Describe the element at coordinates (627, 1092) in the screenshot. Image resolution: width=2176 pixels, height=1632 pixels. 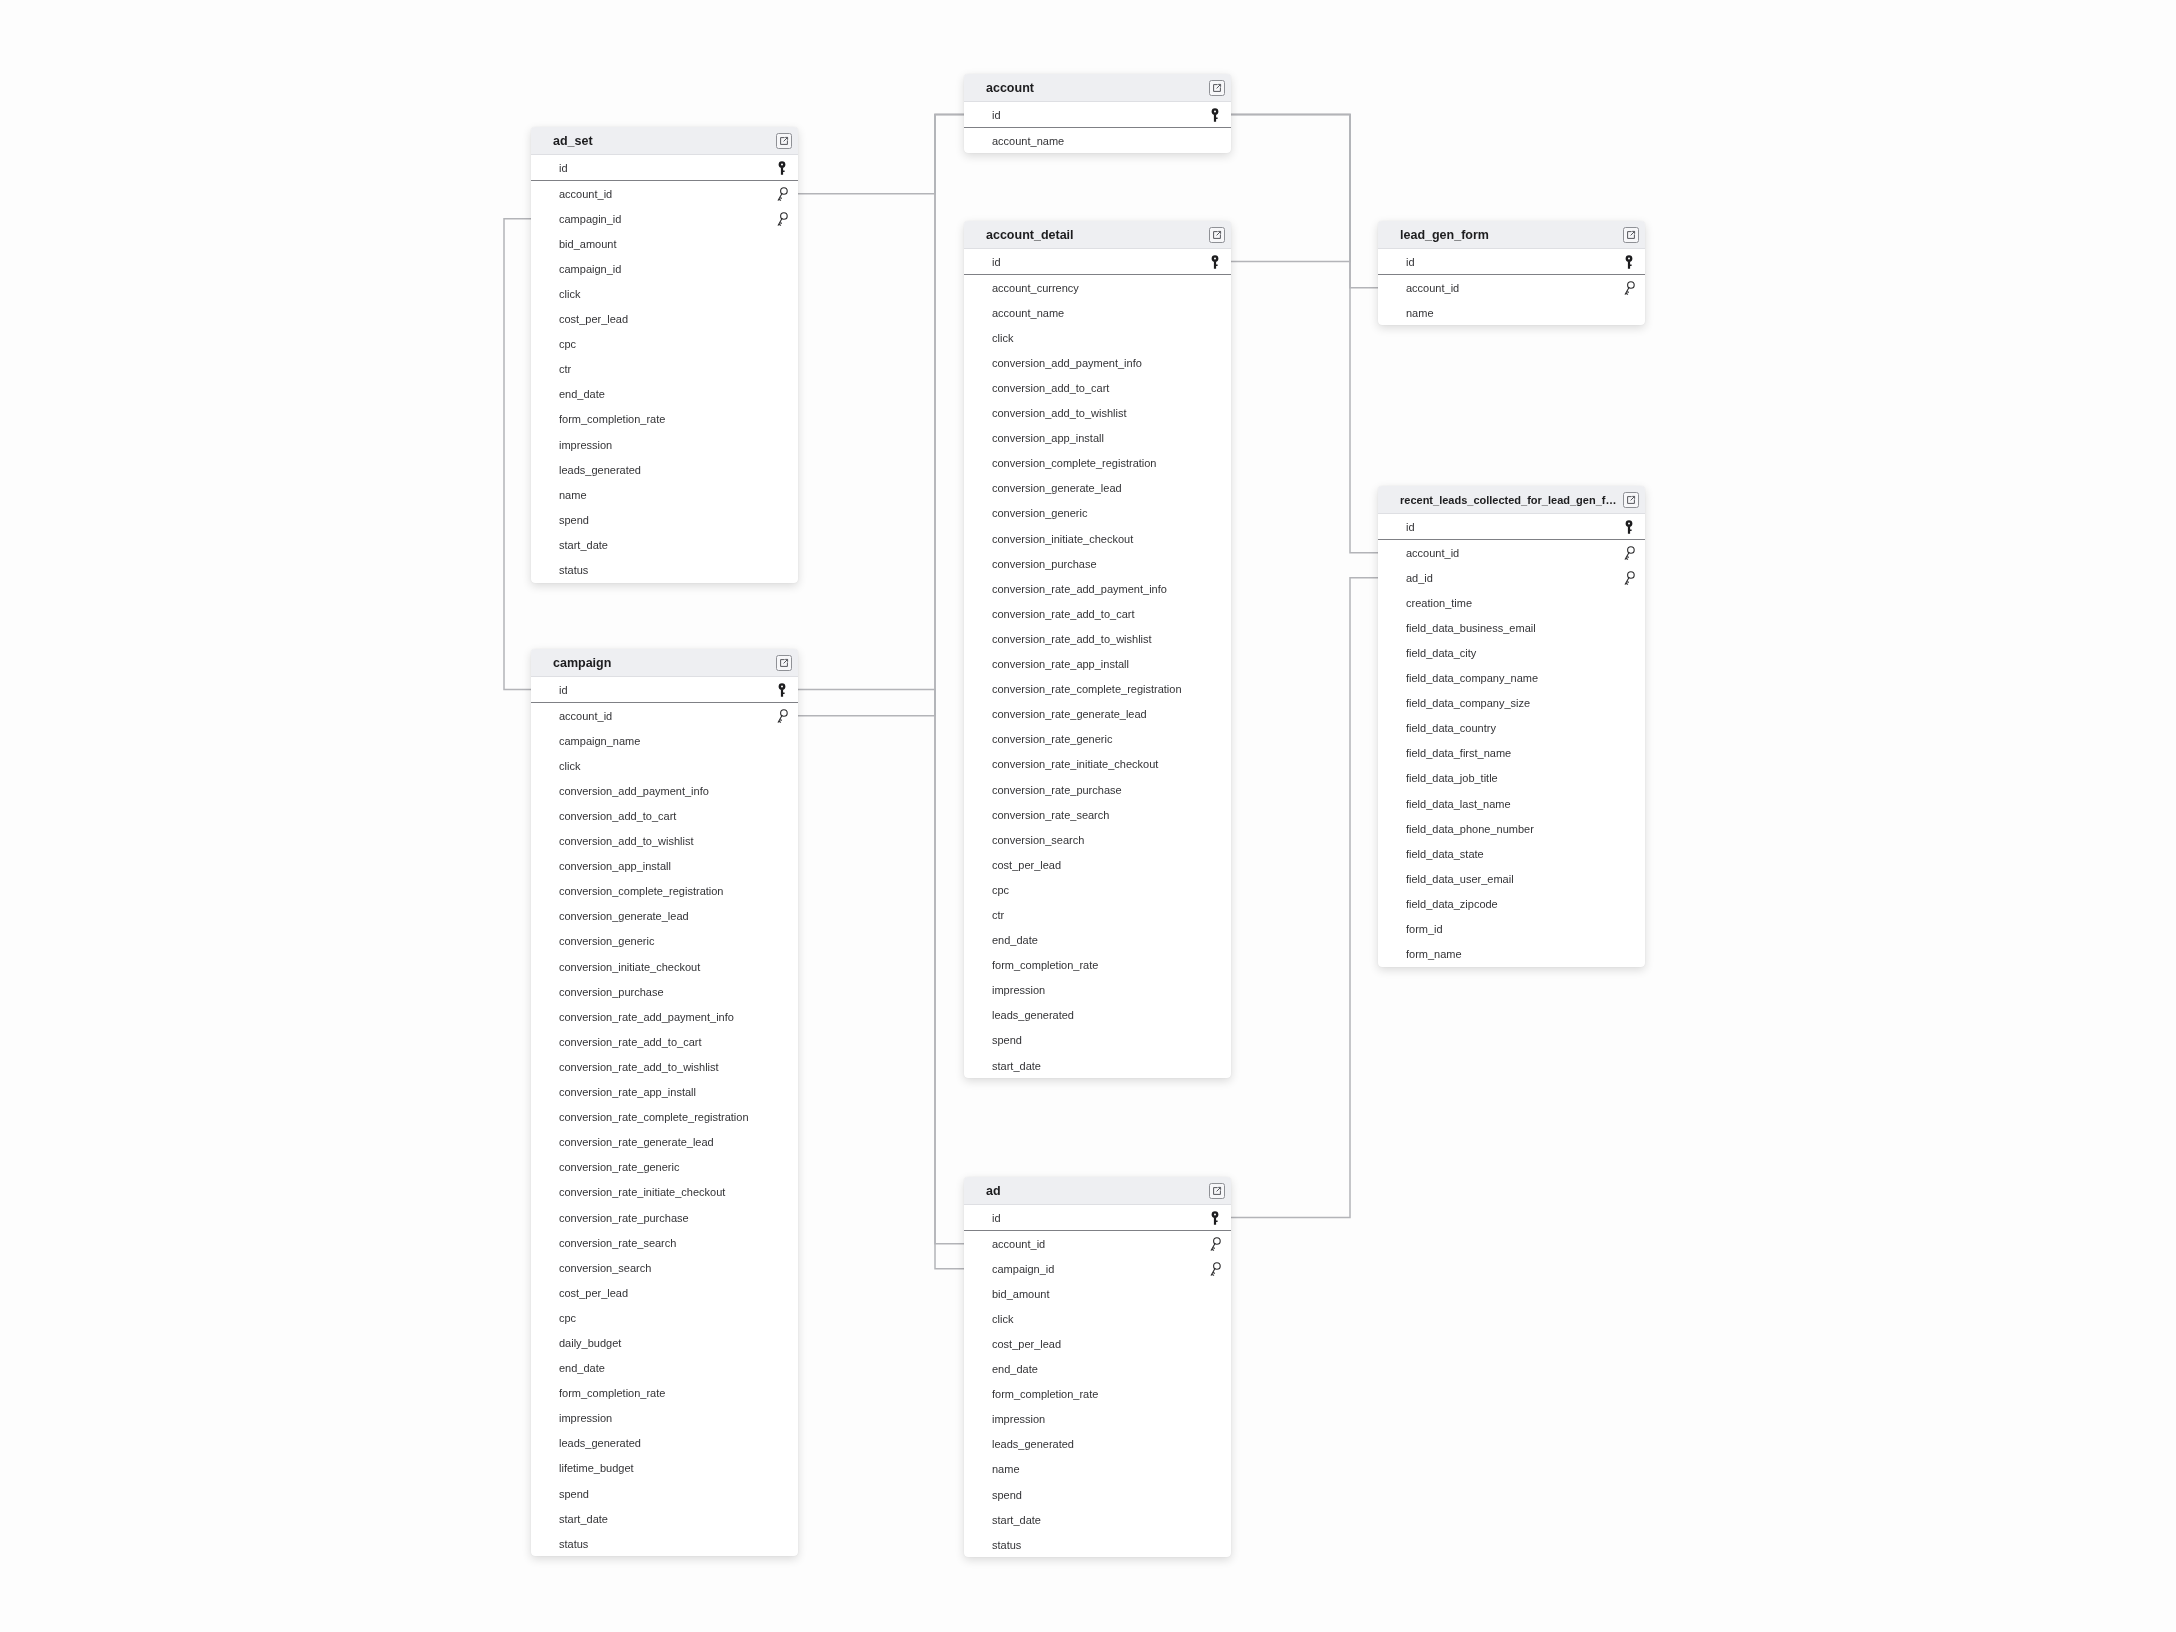
I see `column-name: conversion_rate_app_install` at that location.